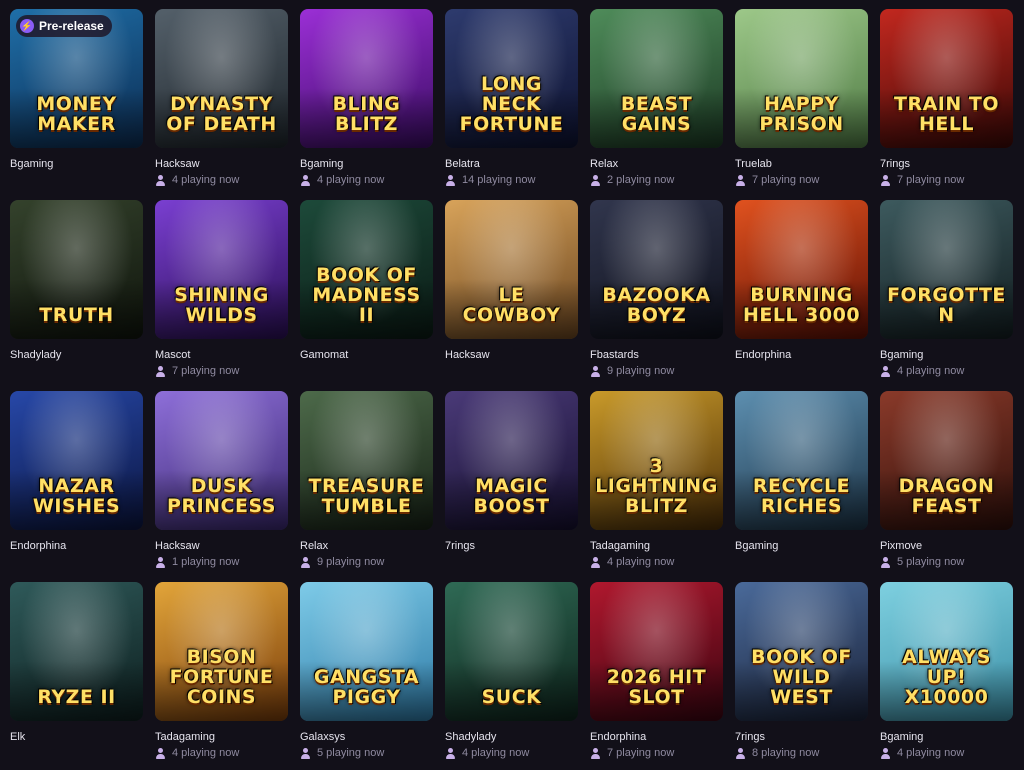 The height and width of the screenshot is (770, 1024). I want to click on game-logo-title: Always Up! x10000, so click(946, 677).